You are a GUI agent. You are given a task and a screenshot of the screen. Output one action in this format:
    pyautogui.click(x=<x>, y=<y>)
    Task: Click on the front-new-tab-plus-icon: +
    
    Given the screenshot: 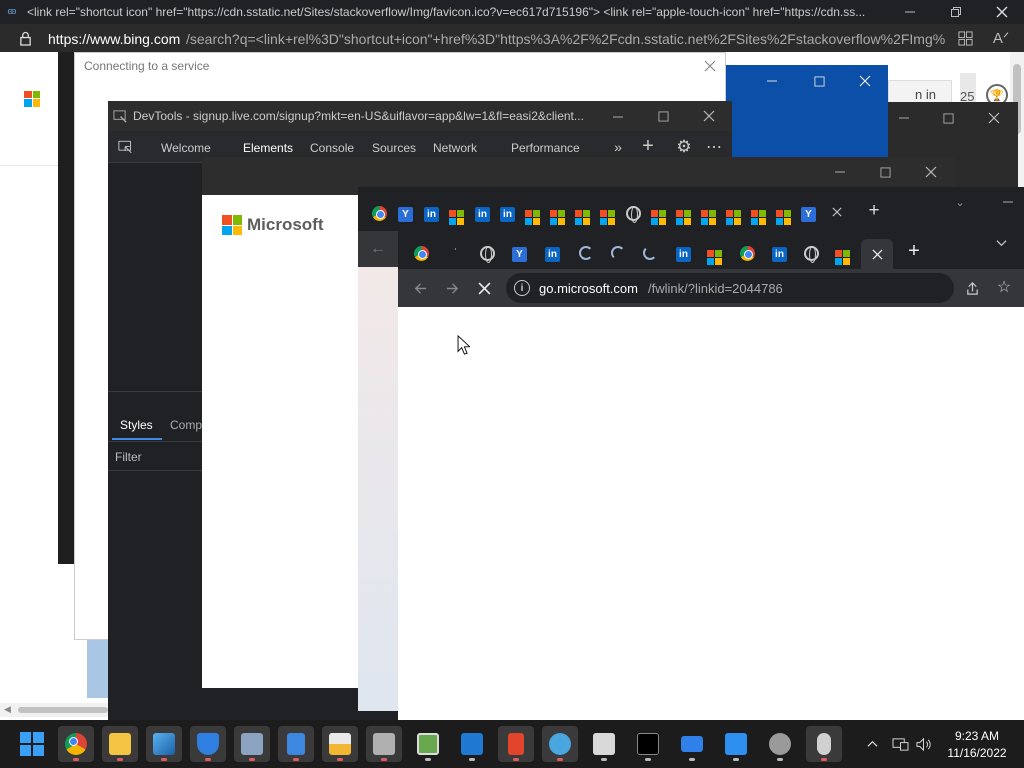 What is the action you would take?
    pyautogui.click(x=914, y=251)
    